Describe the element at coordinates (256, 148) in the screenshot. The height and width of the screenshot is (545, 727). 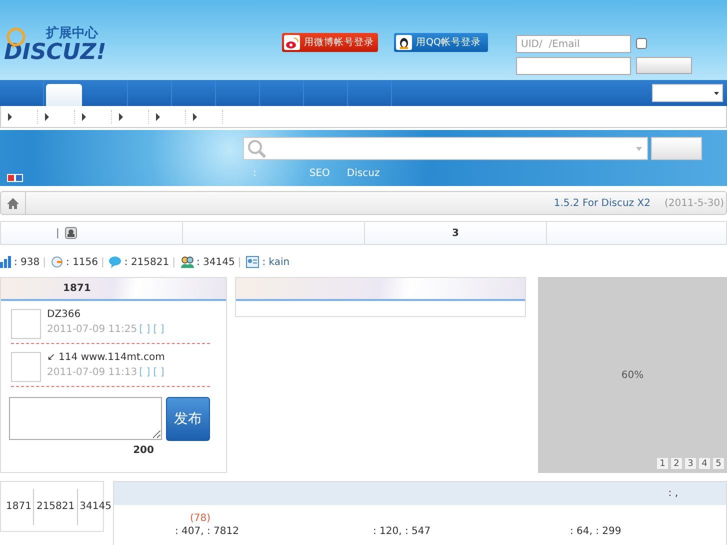
I see `search-icon` at that location.